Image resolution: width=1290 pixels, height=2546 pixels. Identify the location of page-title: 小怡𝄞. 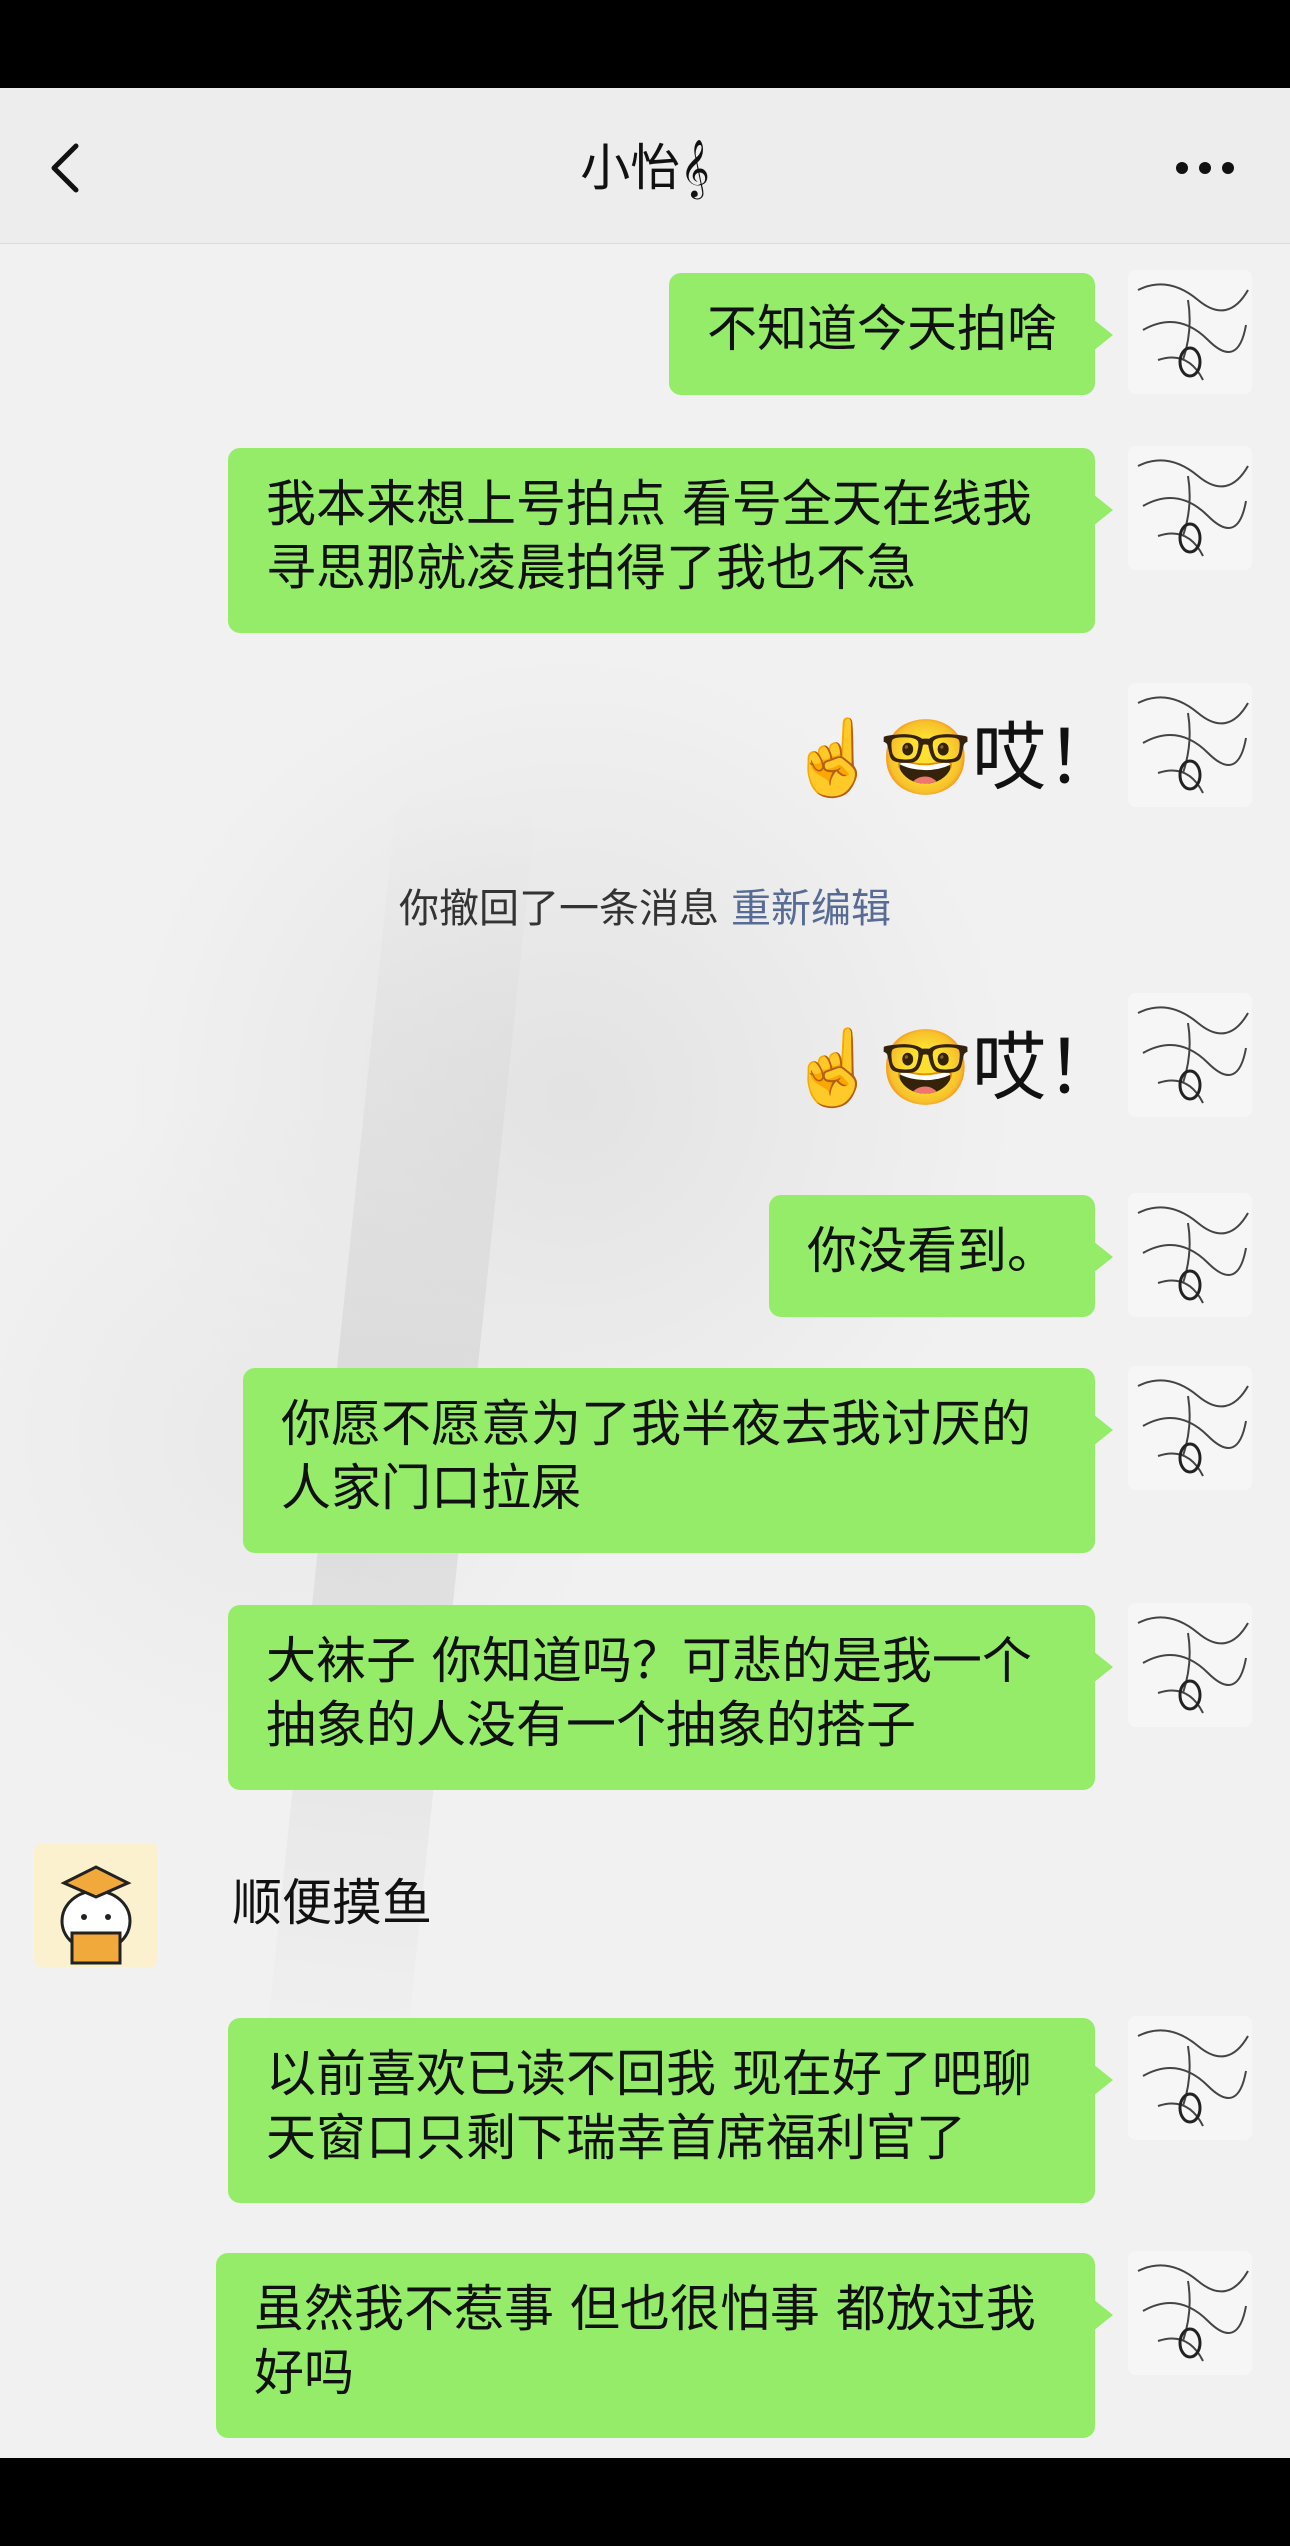
(645, 168).